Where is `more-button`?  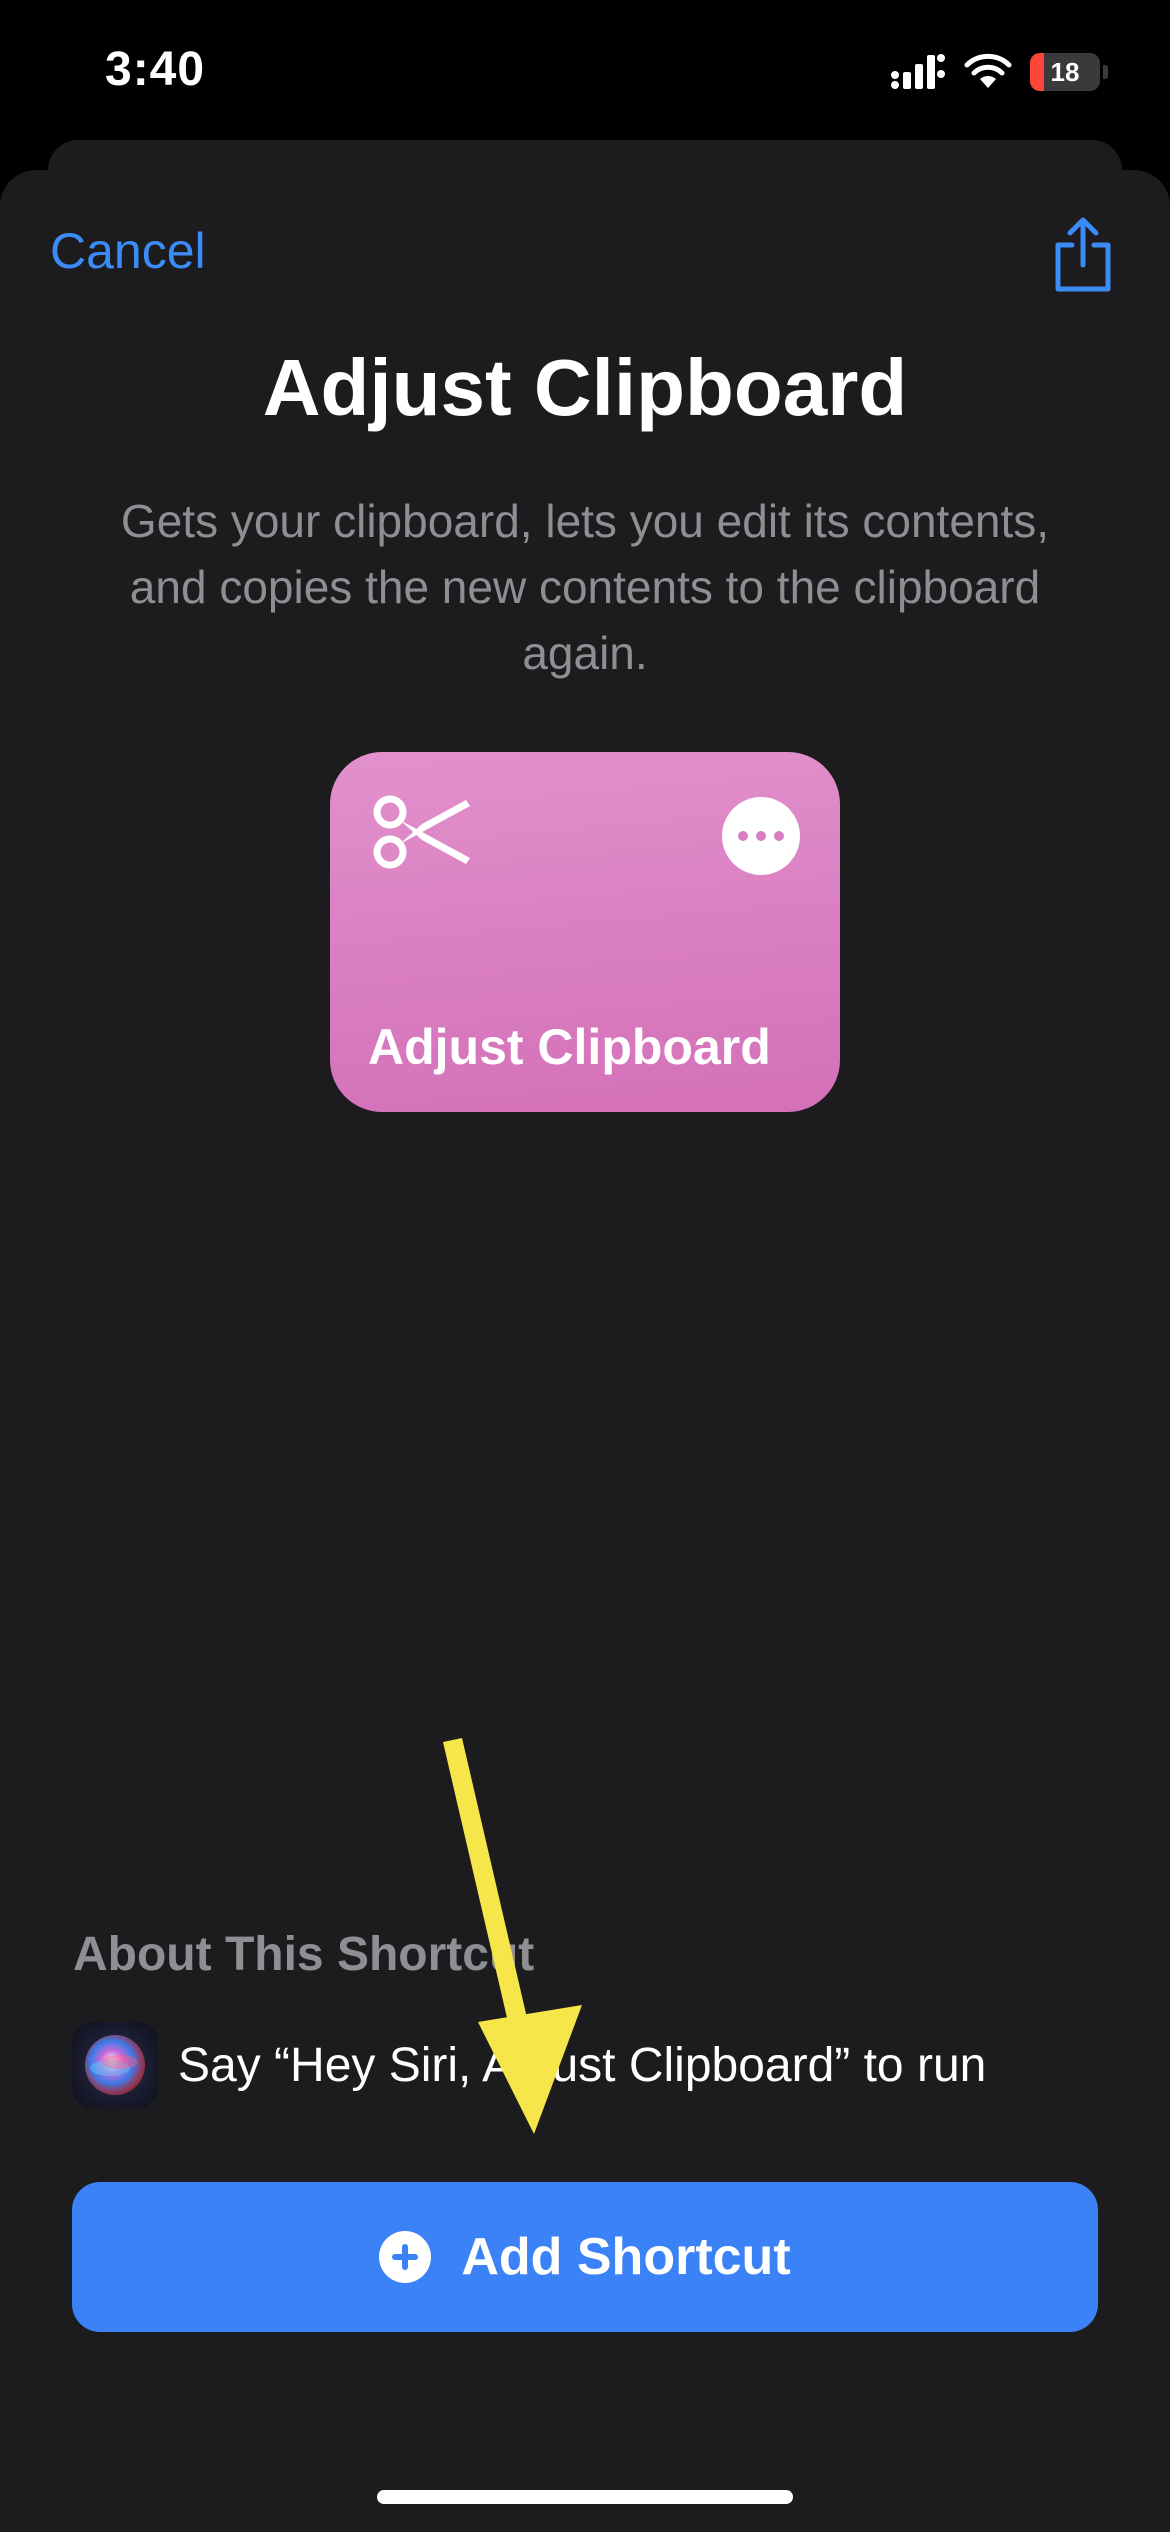
more-button is located at coordinates (761, 836).